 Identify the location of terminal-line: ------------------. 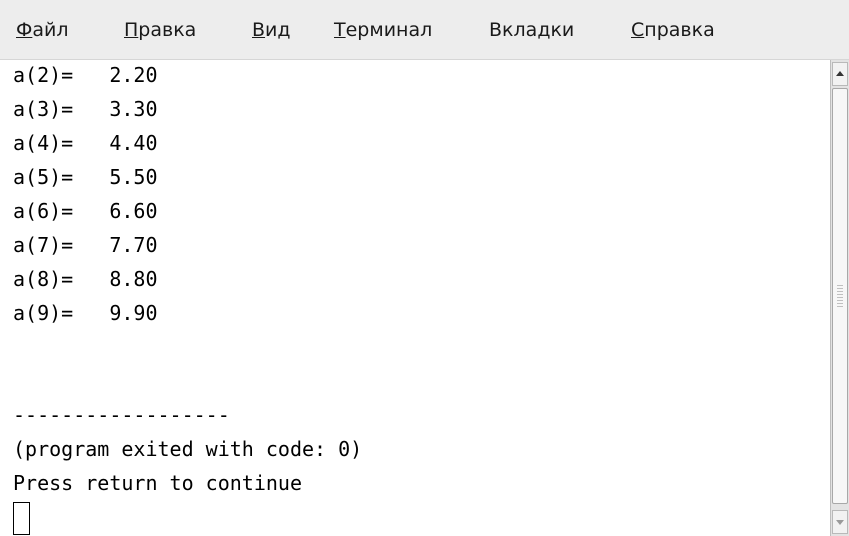
(121, 415).